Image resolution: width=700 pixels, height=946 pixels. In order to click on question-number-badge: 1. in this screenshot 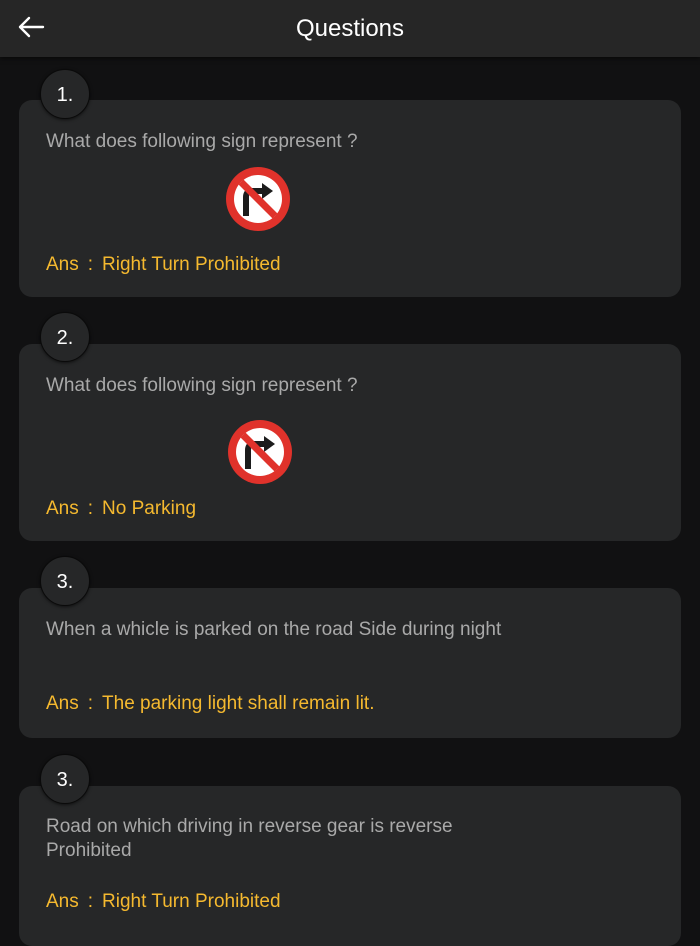, I will do `click(65, 94)`.